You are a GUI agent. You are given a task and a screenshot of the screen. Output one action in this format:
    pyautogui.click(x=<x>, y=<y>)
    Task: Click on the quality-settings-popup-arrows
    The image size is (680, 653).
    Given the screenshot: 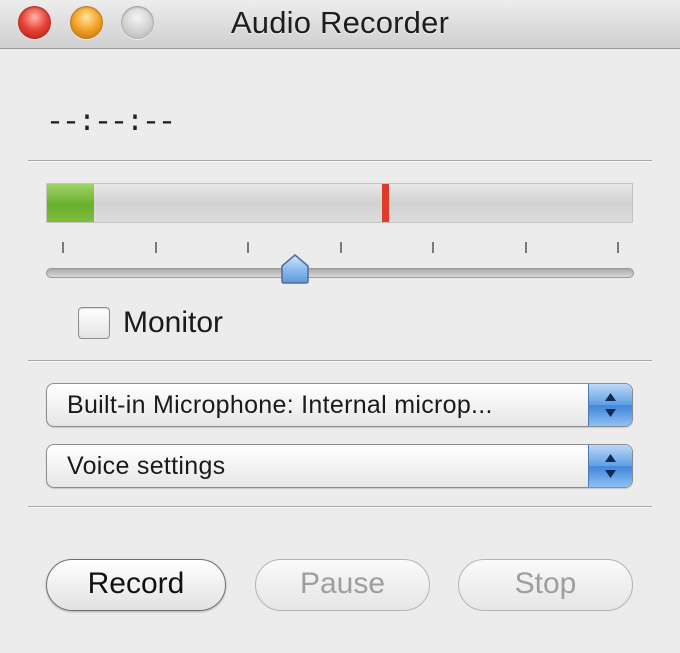 What is the action you would take?
    pyautogui.click(x=610, y=466)
    